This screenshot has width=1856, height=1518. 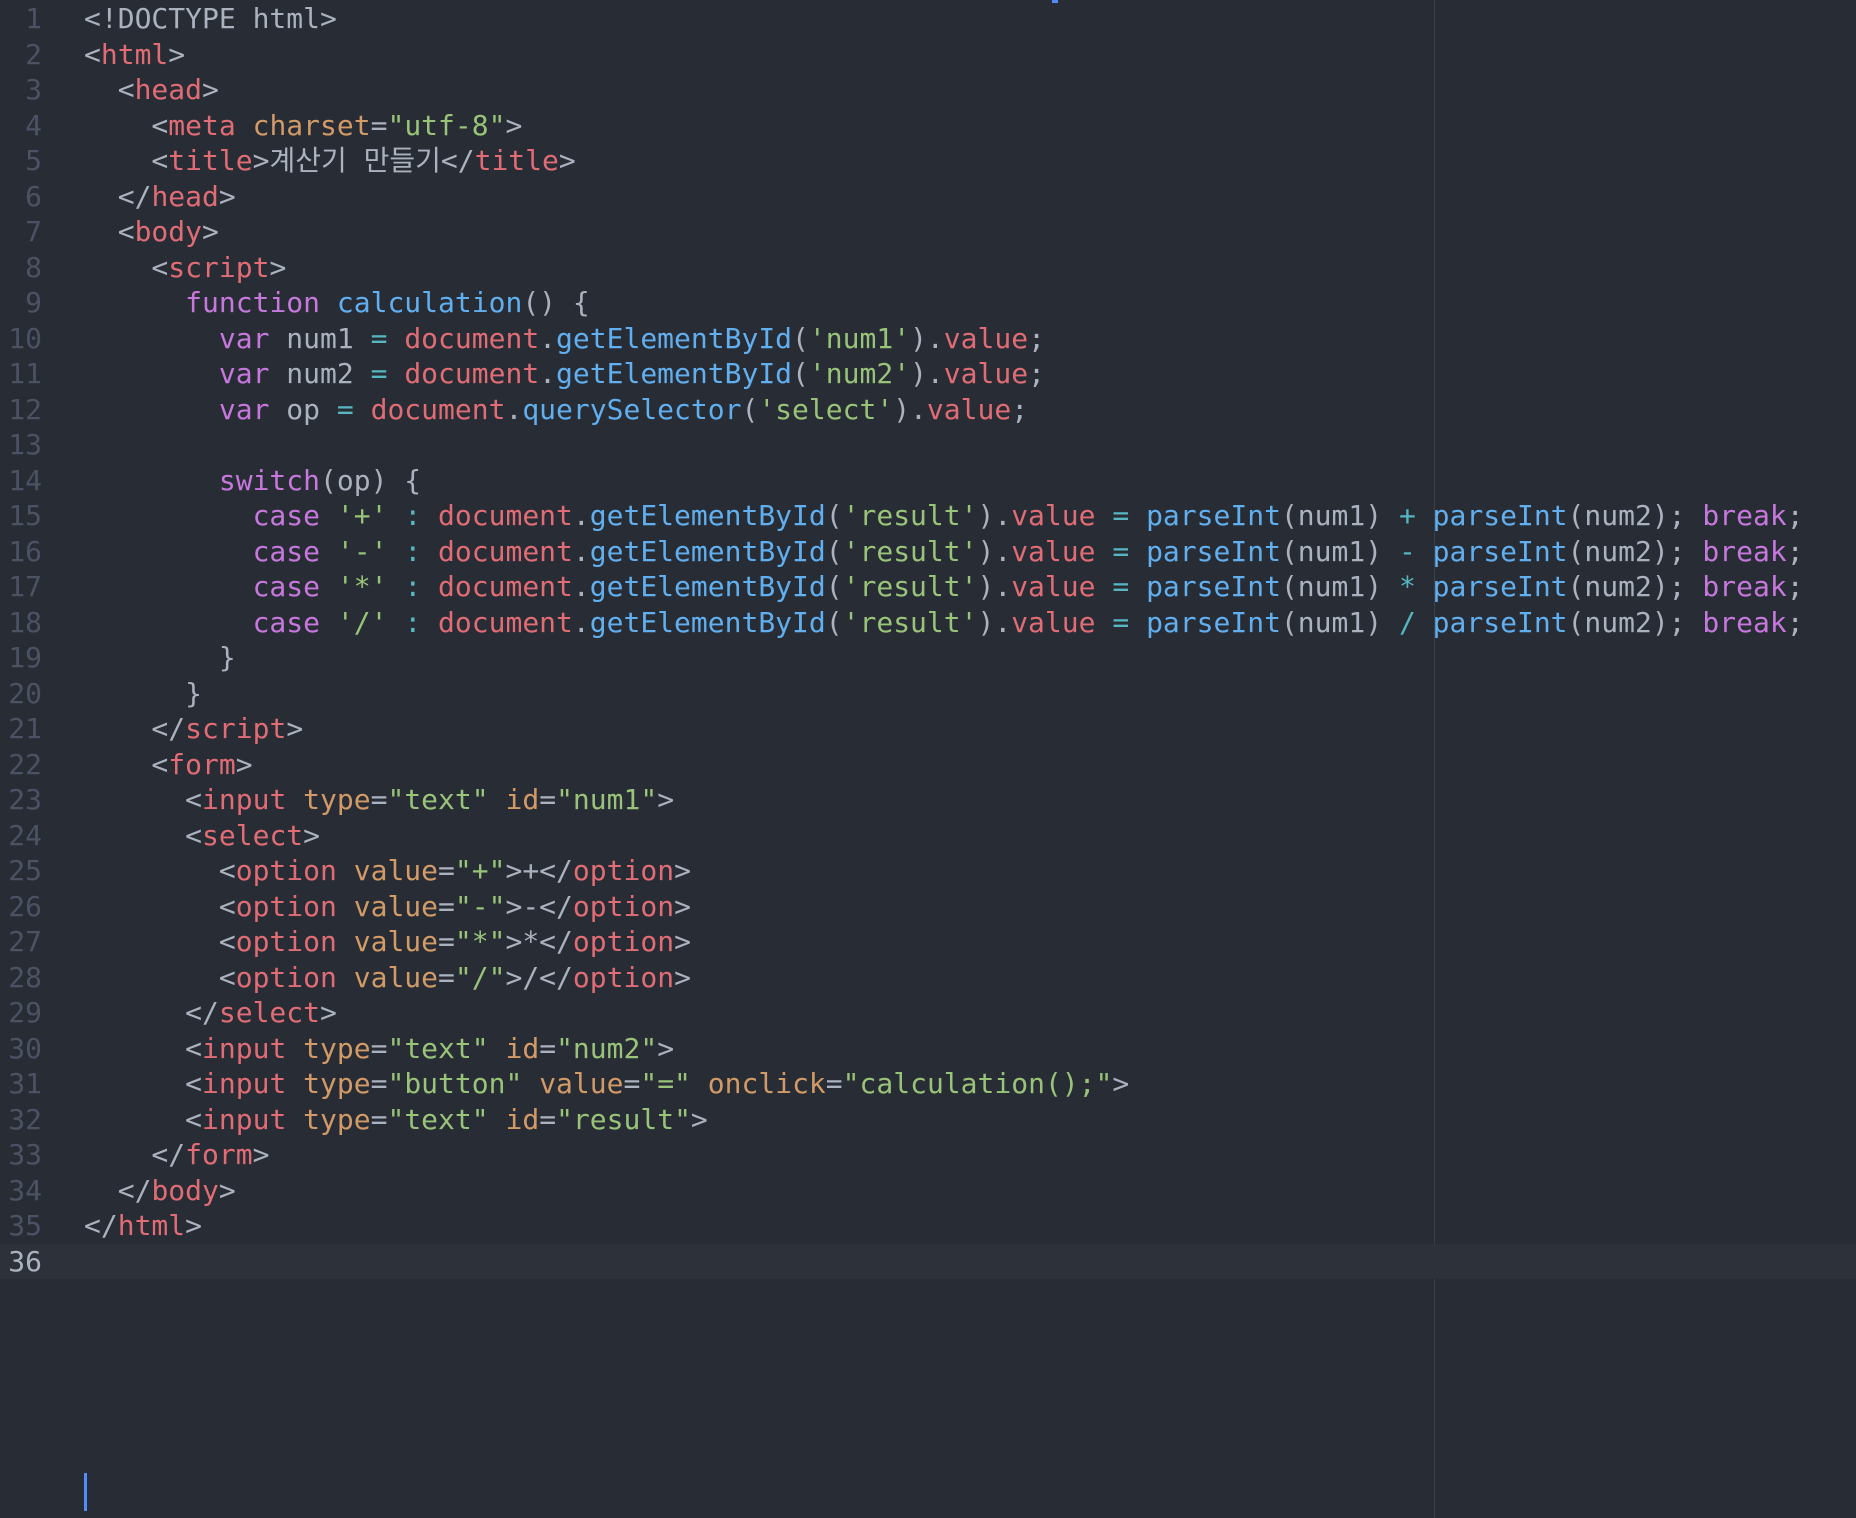 What do you see at coordinates (928, 197) in the screenshot?
I see `code-line: 6 </head>` at bounding box center [928, 197].